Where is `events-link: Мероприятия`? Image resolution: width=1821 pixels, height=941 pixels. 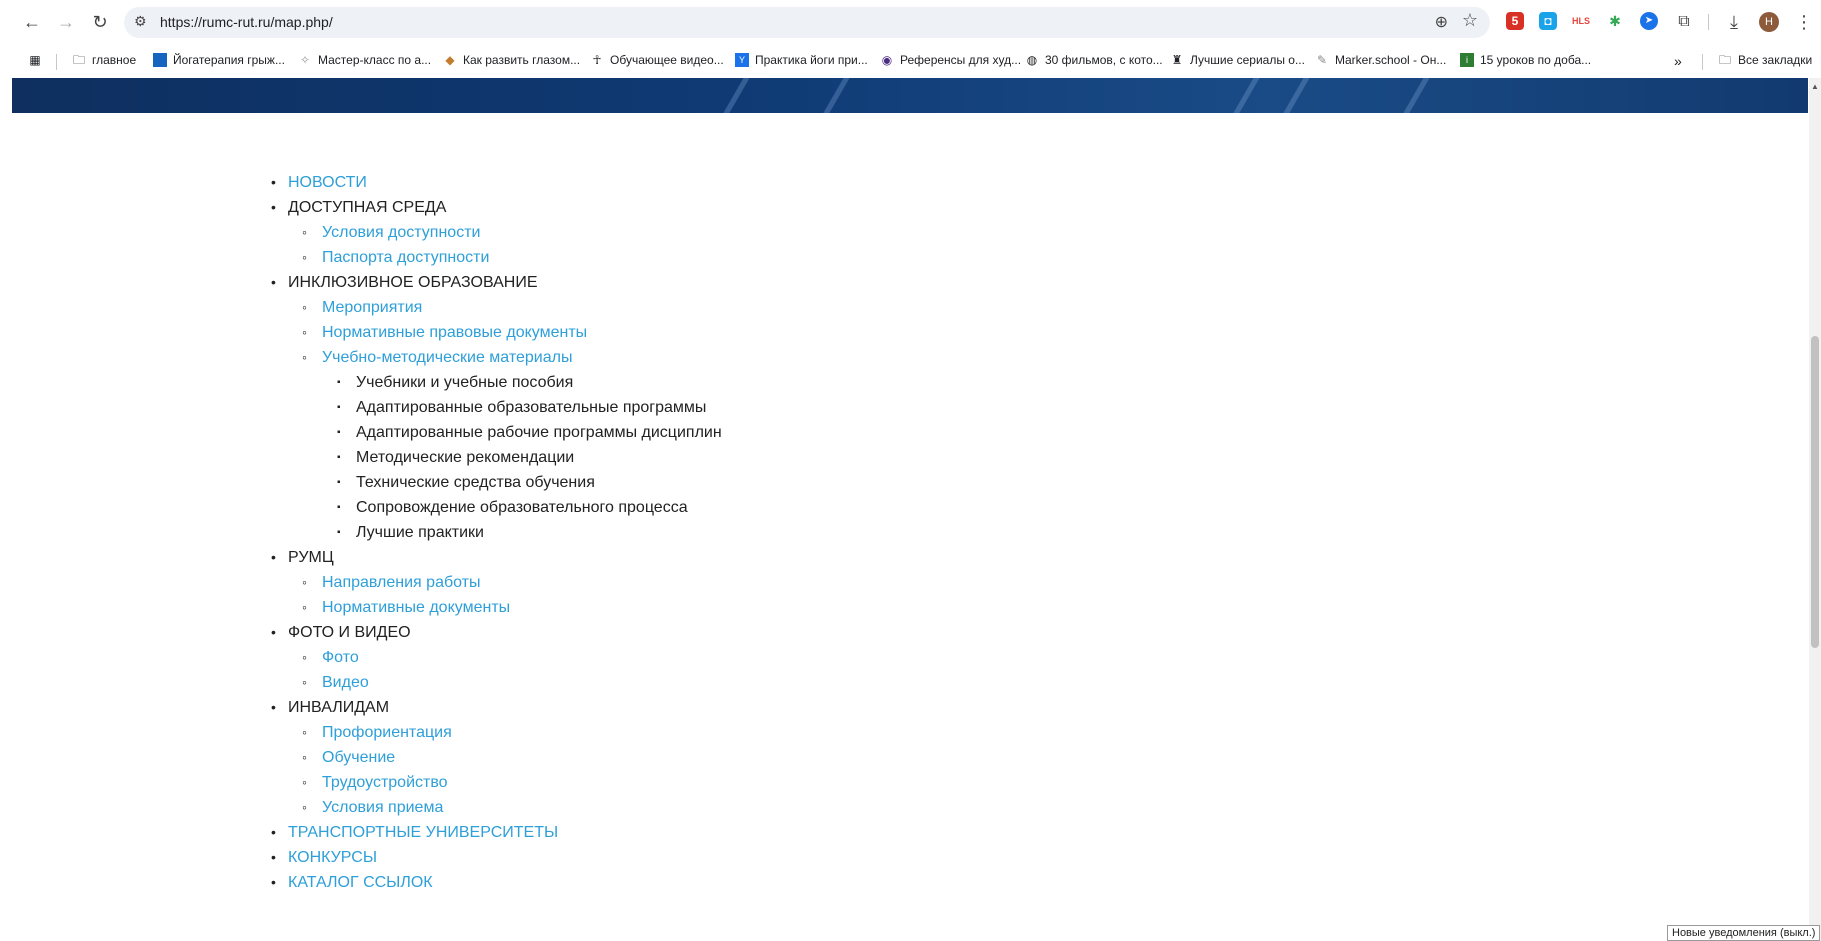 events-link: Мероприятия is located at coordinates (372, 307).